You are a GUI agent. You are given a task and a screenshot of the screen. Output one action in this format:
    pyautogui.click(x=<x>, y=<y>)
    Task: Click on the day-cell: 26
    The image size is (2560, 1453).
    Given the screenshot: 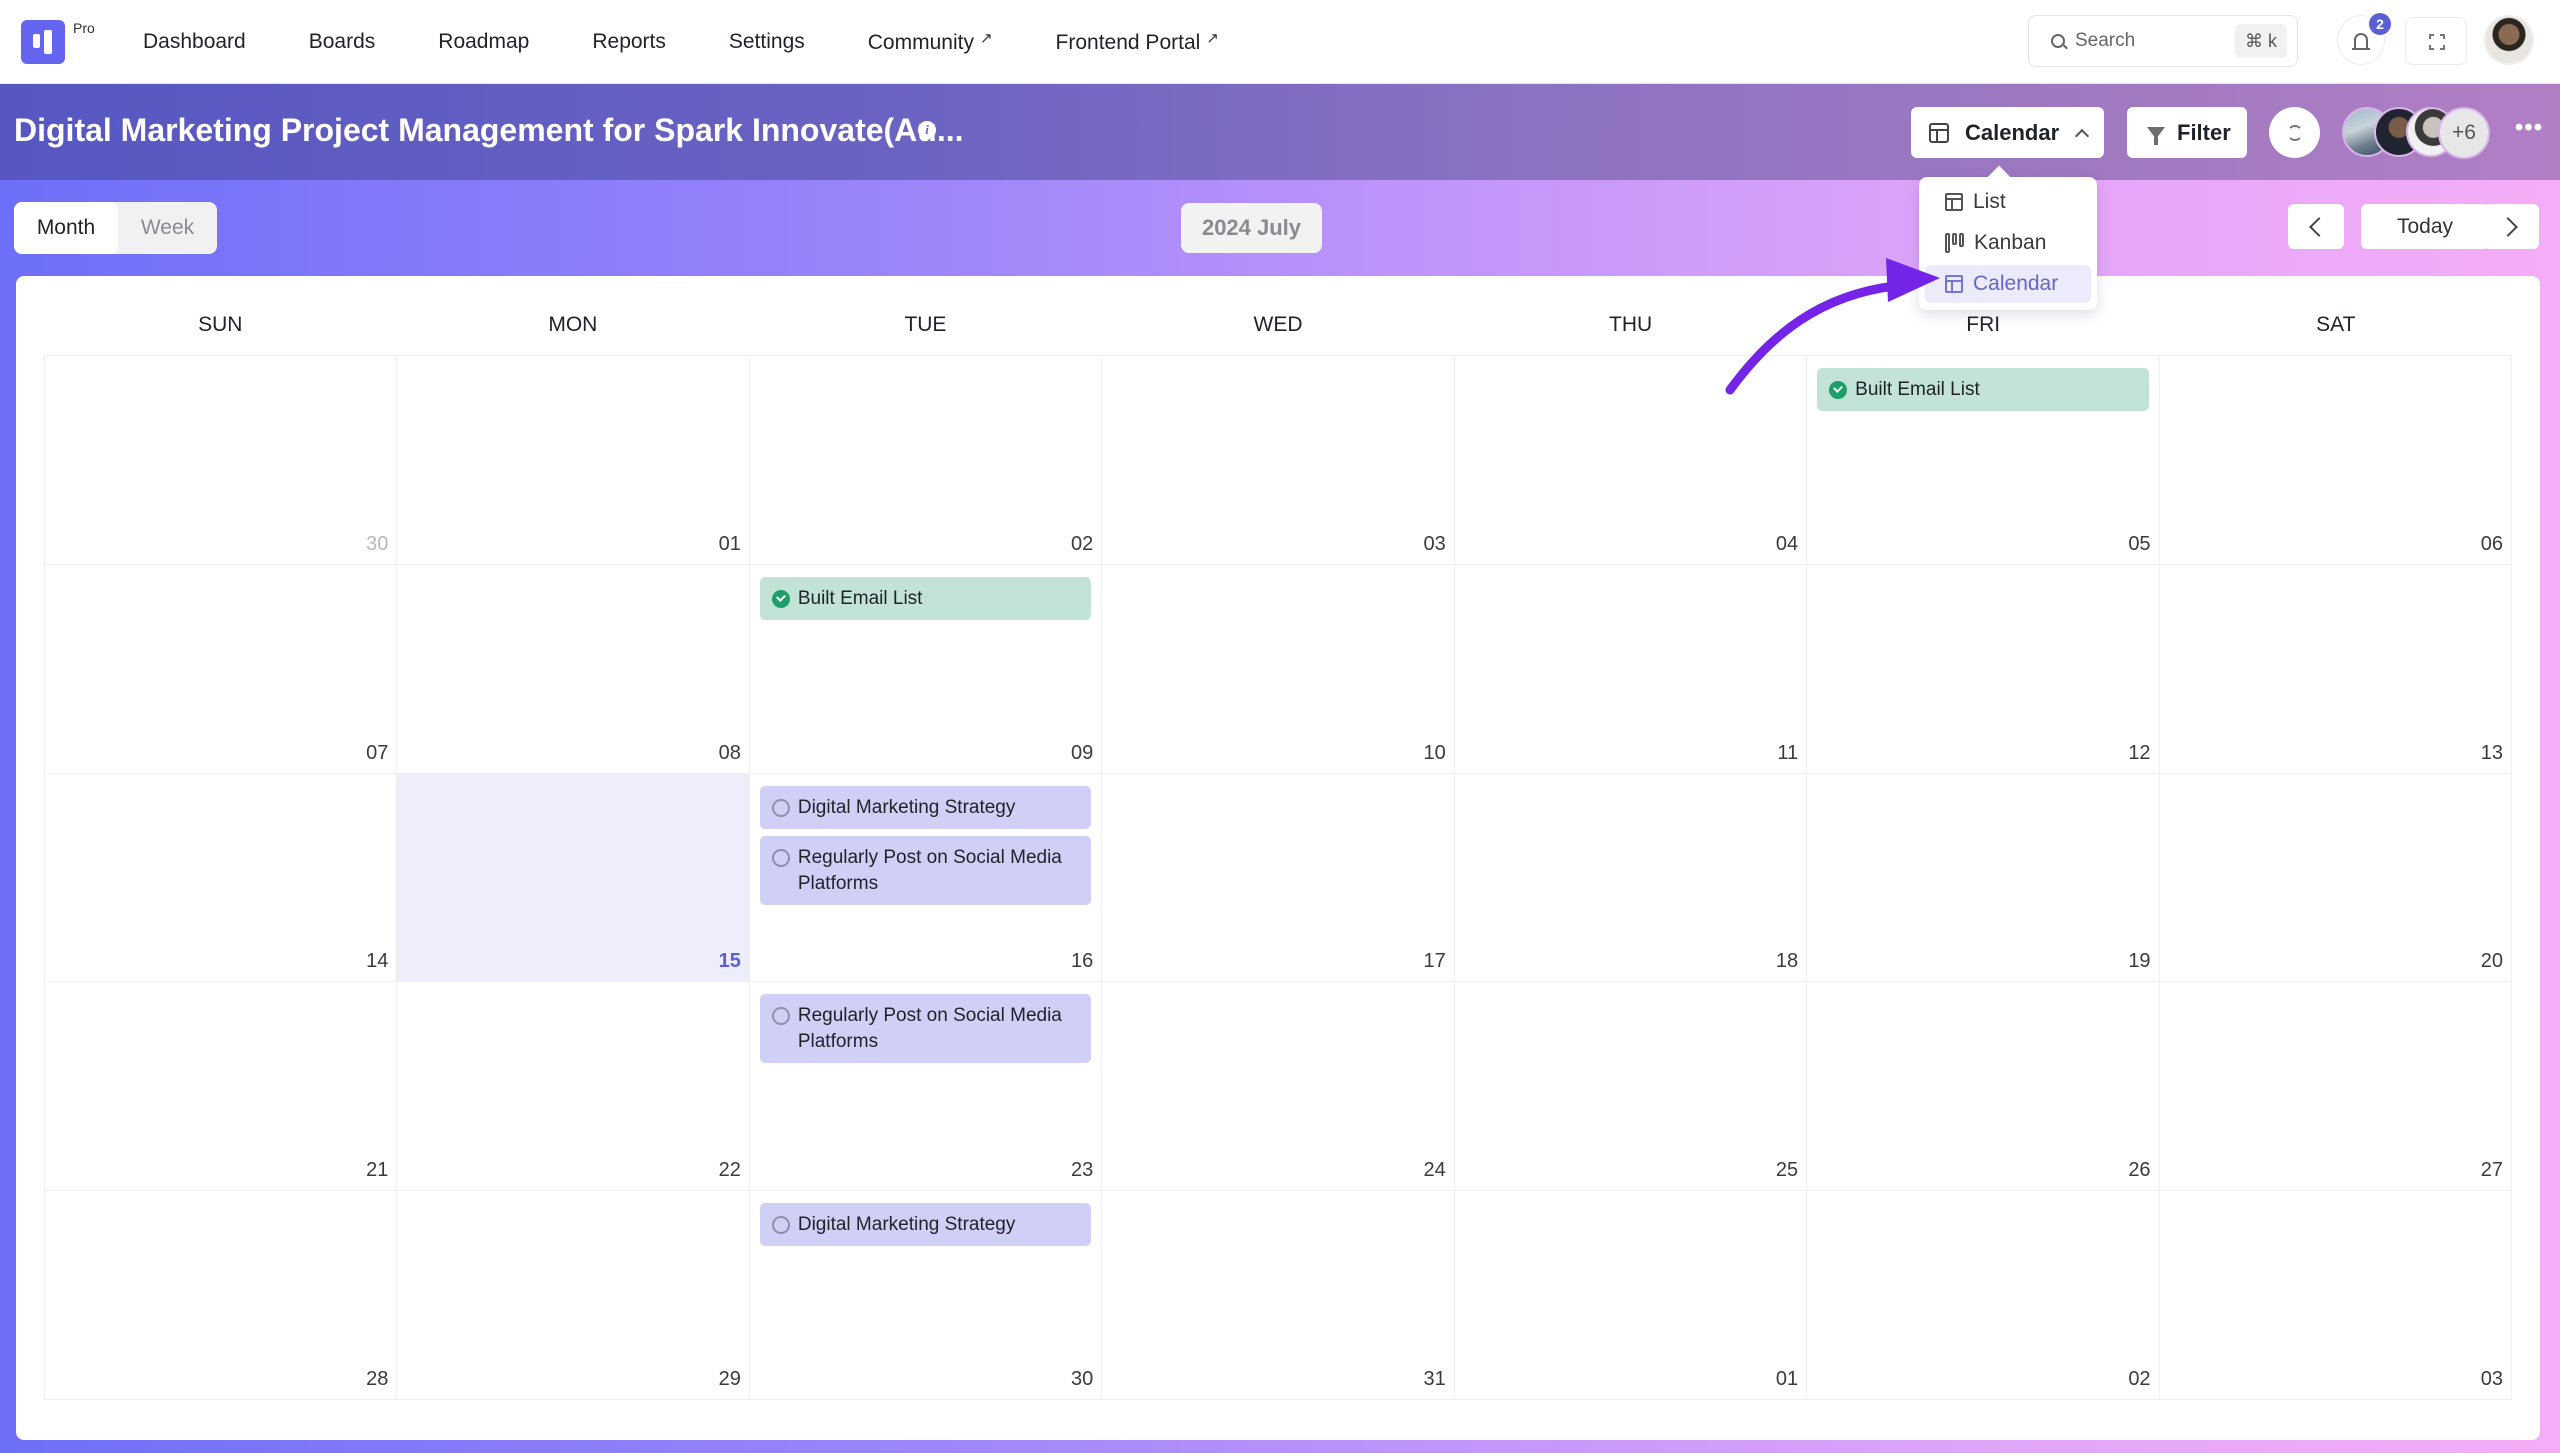 What is the action you would take?
    pyautogui.click(x=1983, y=1087)
    